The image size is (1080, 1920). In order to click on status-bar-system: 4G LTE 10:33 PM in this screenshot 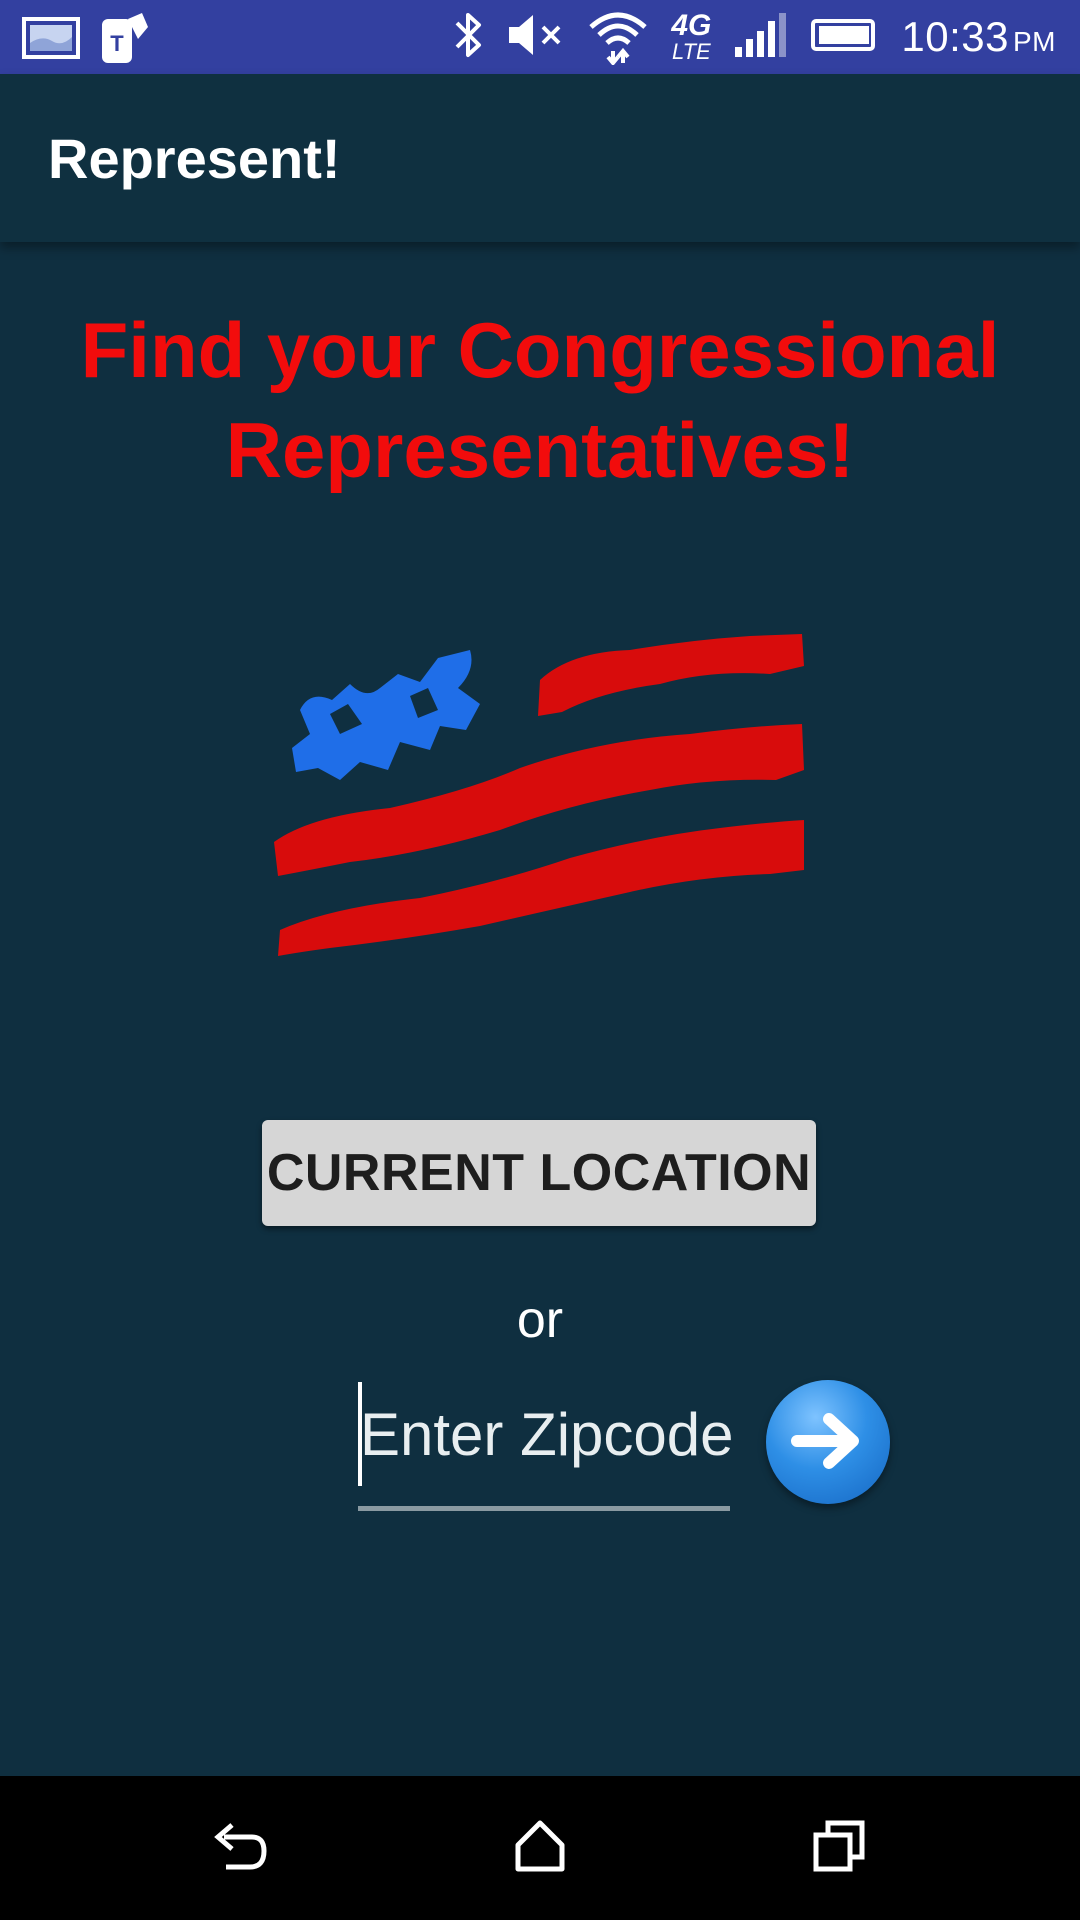, I will do `click(753, 37)`.